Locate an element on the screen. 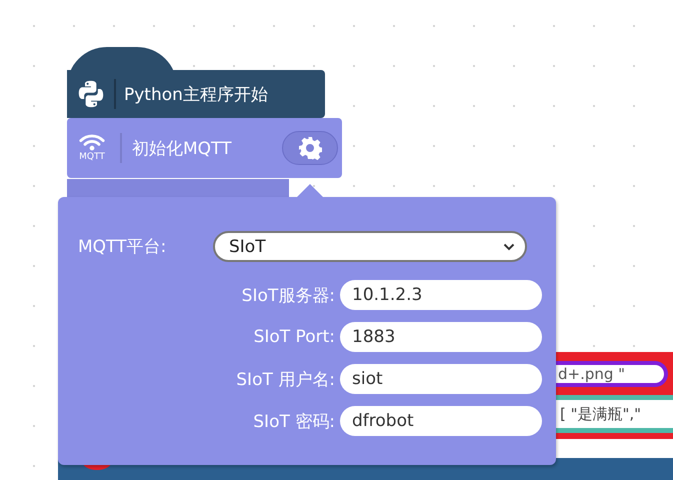 Image resolution: width=673 pixels, height=480 pixels. field-label: SIoT 用户名: is located at coordinates (285, 379).